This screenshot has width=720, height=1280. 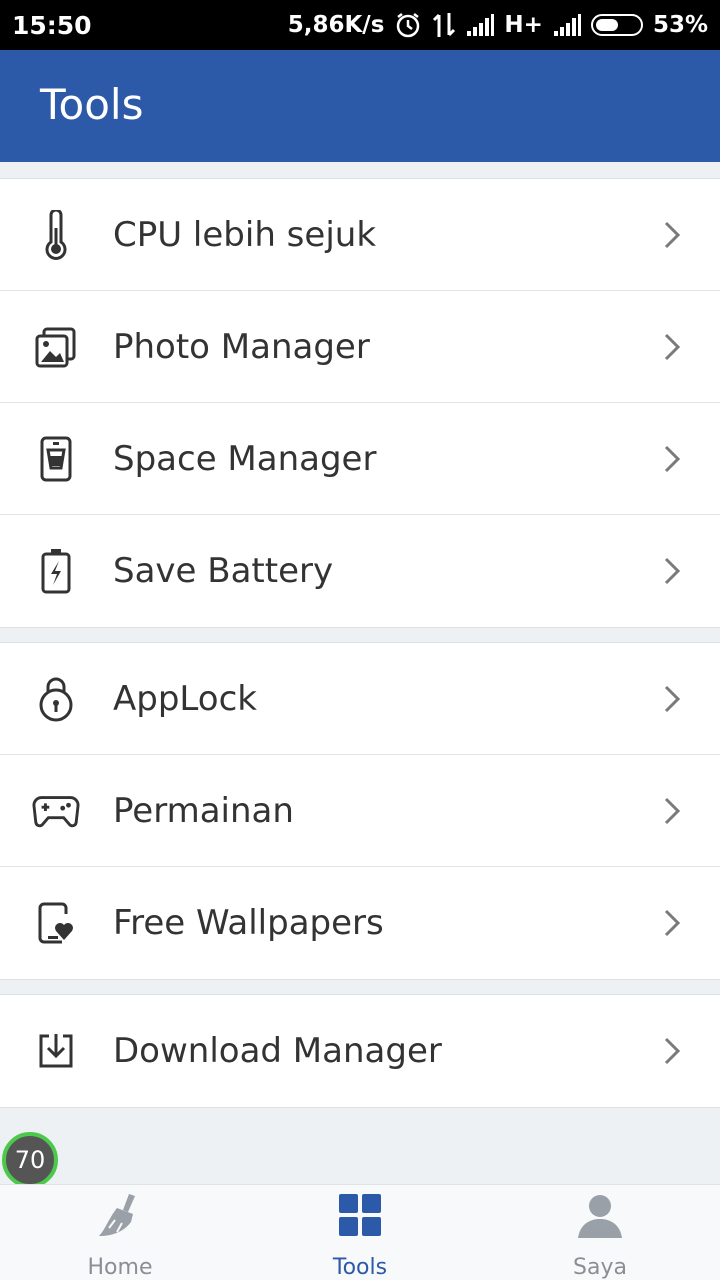 What do you see at coordinates (277, 1051) in the screenshot?
I see `menu-item-label: Download Manager` at bounding box center [277, 1051].